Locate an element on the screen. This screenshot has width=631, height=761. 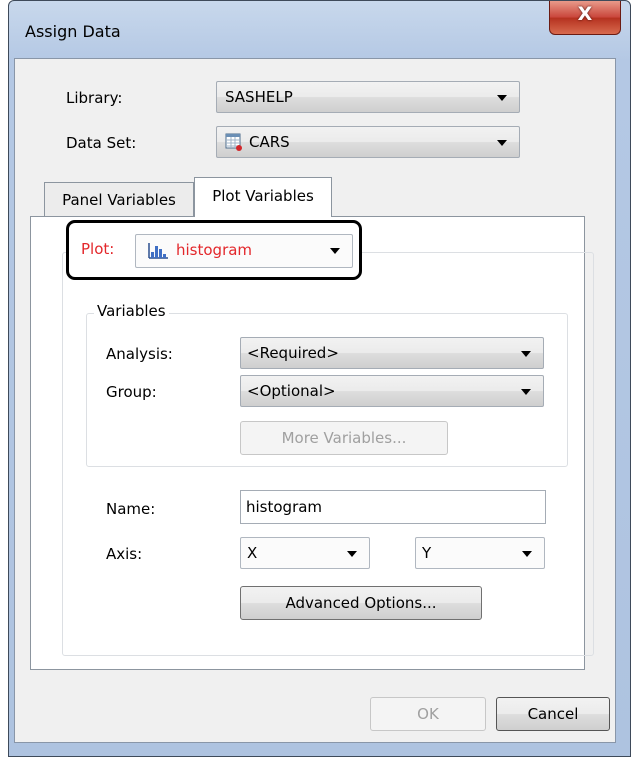
axis-x-dropdown: X is located at coordinates (305, 553).